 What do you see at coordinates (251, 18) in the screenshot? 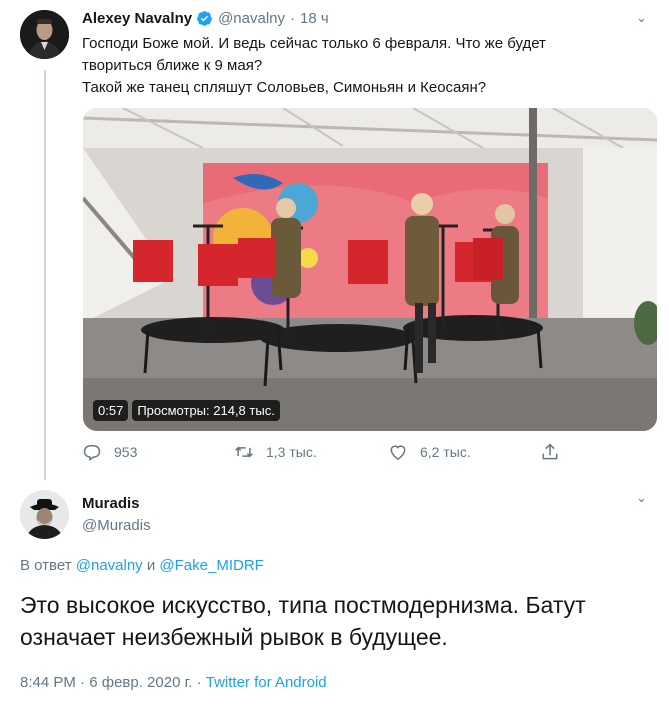
I see `author-handle: @navalny` at bounding box center [251, 18].